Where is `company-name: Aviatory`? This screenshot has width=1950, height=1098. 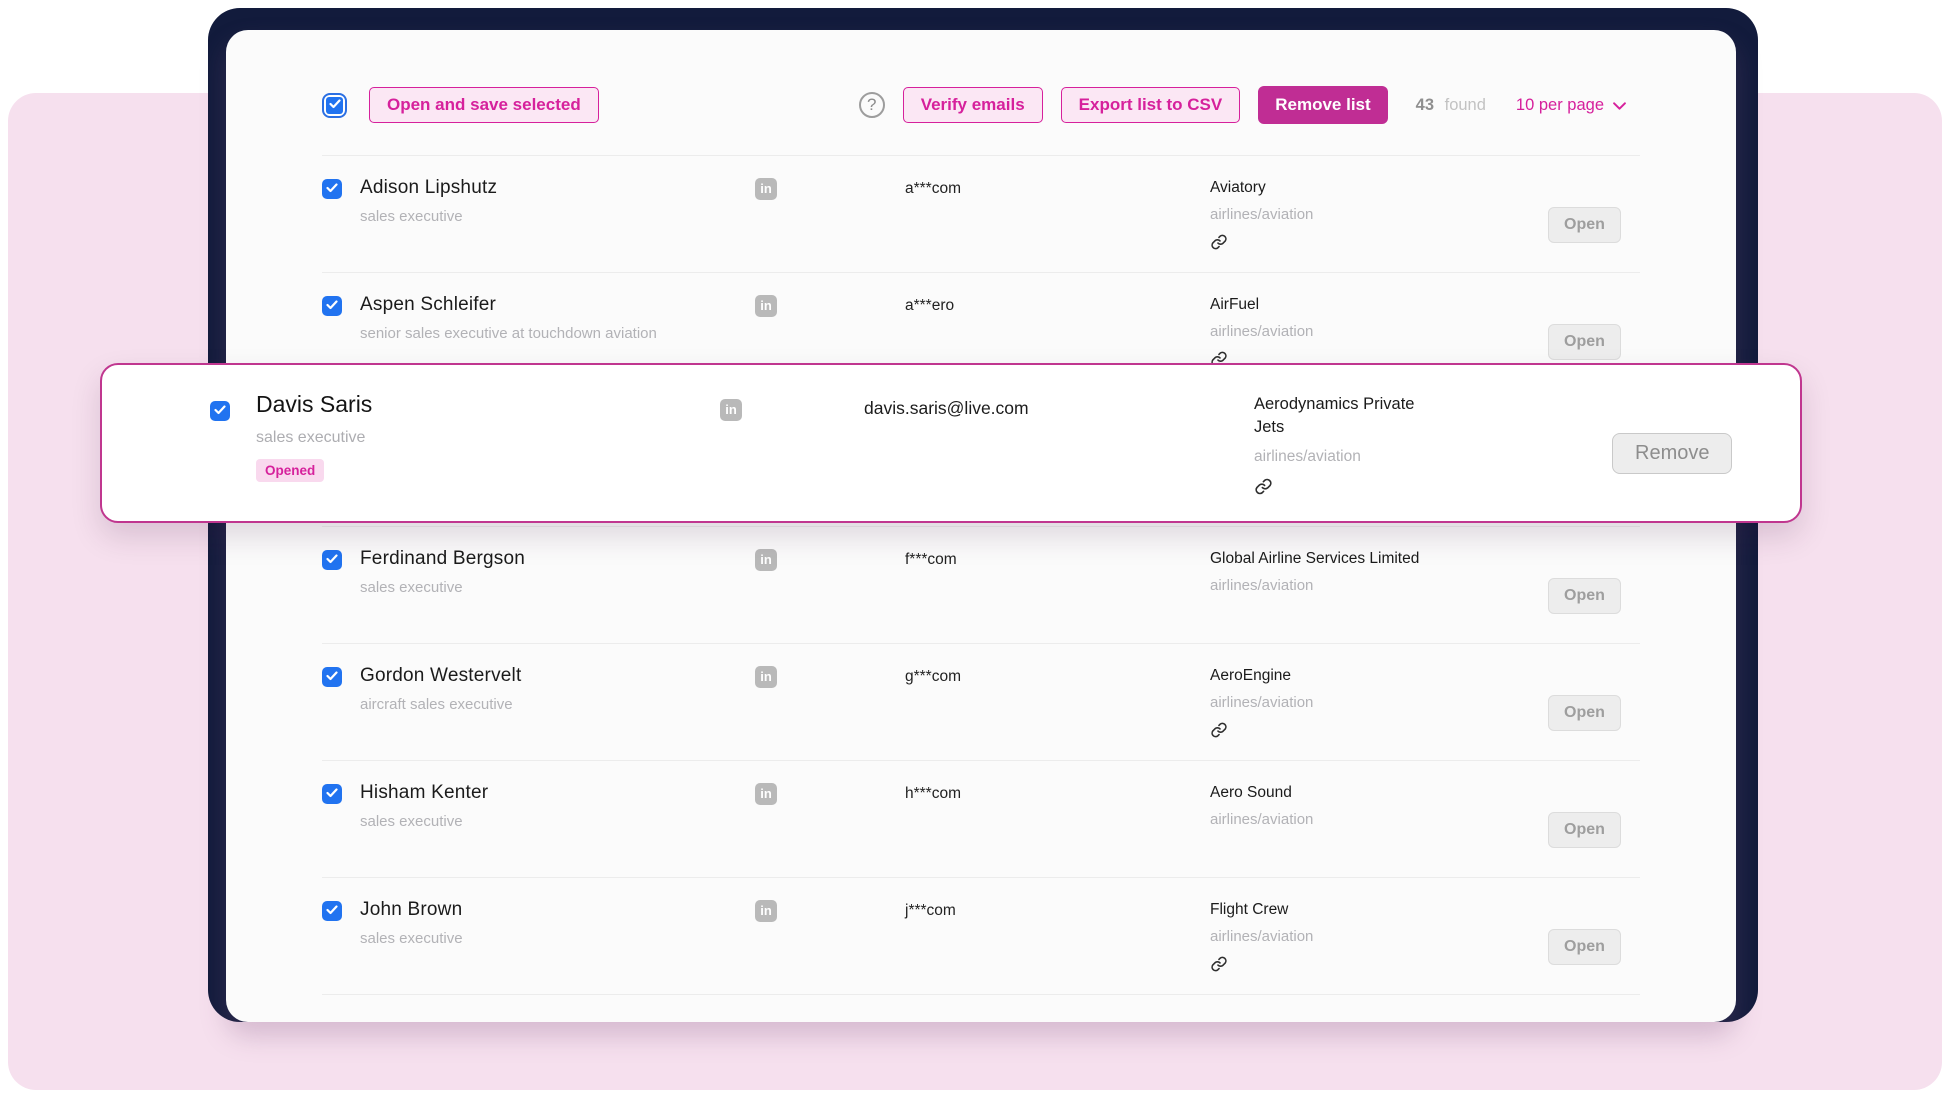 company-name: Aviatory is located at coordinates (1238, 187).